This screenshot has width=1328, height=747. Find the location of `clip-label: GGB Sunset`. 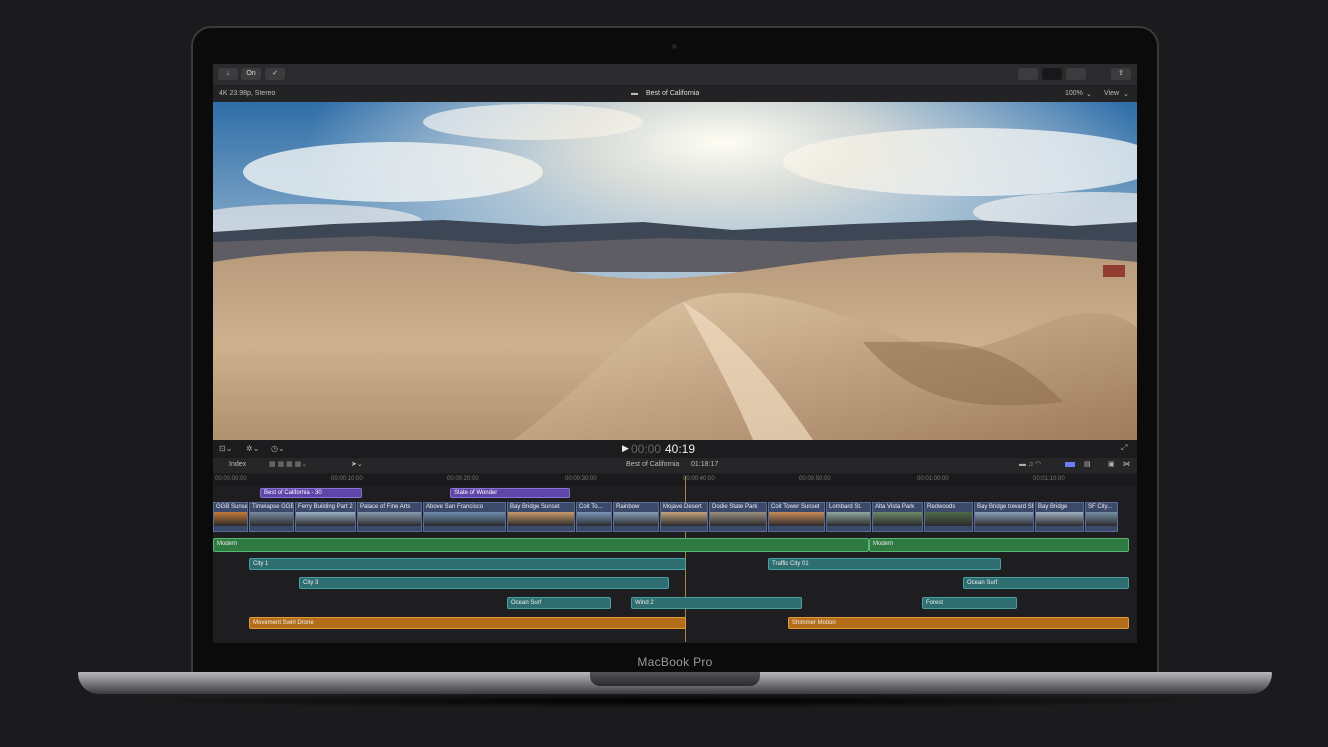

clip-label: GGB Sunset is located at coordinates (231, 507).